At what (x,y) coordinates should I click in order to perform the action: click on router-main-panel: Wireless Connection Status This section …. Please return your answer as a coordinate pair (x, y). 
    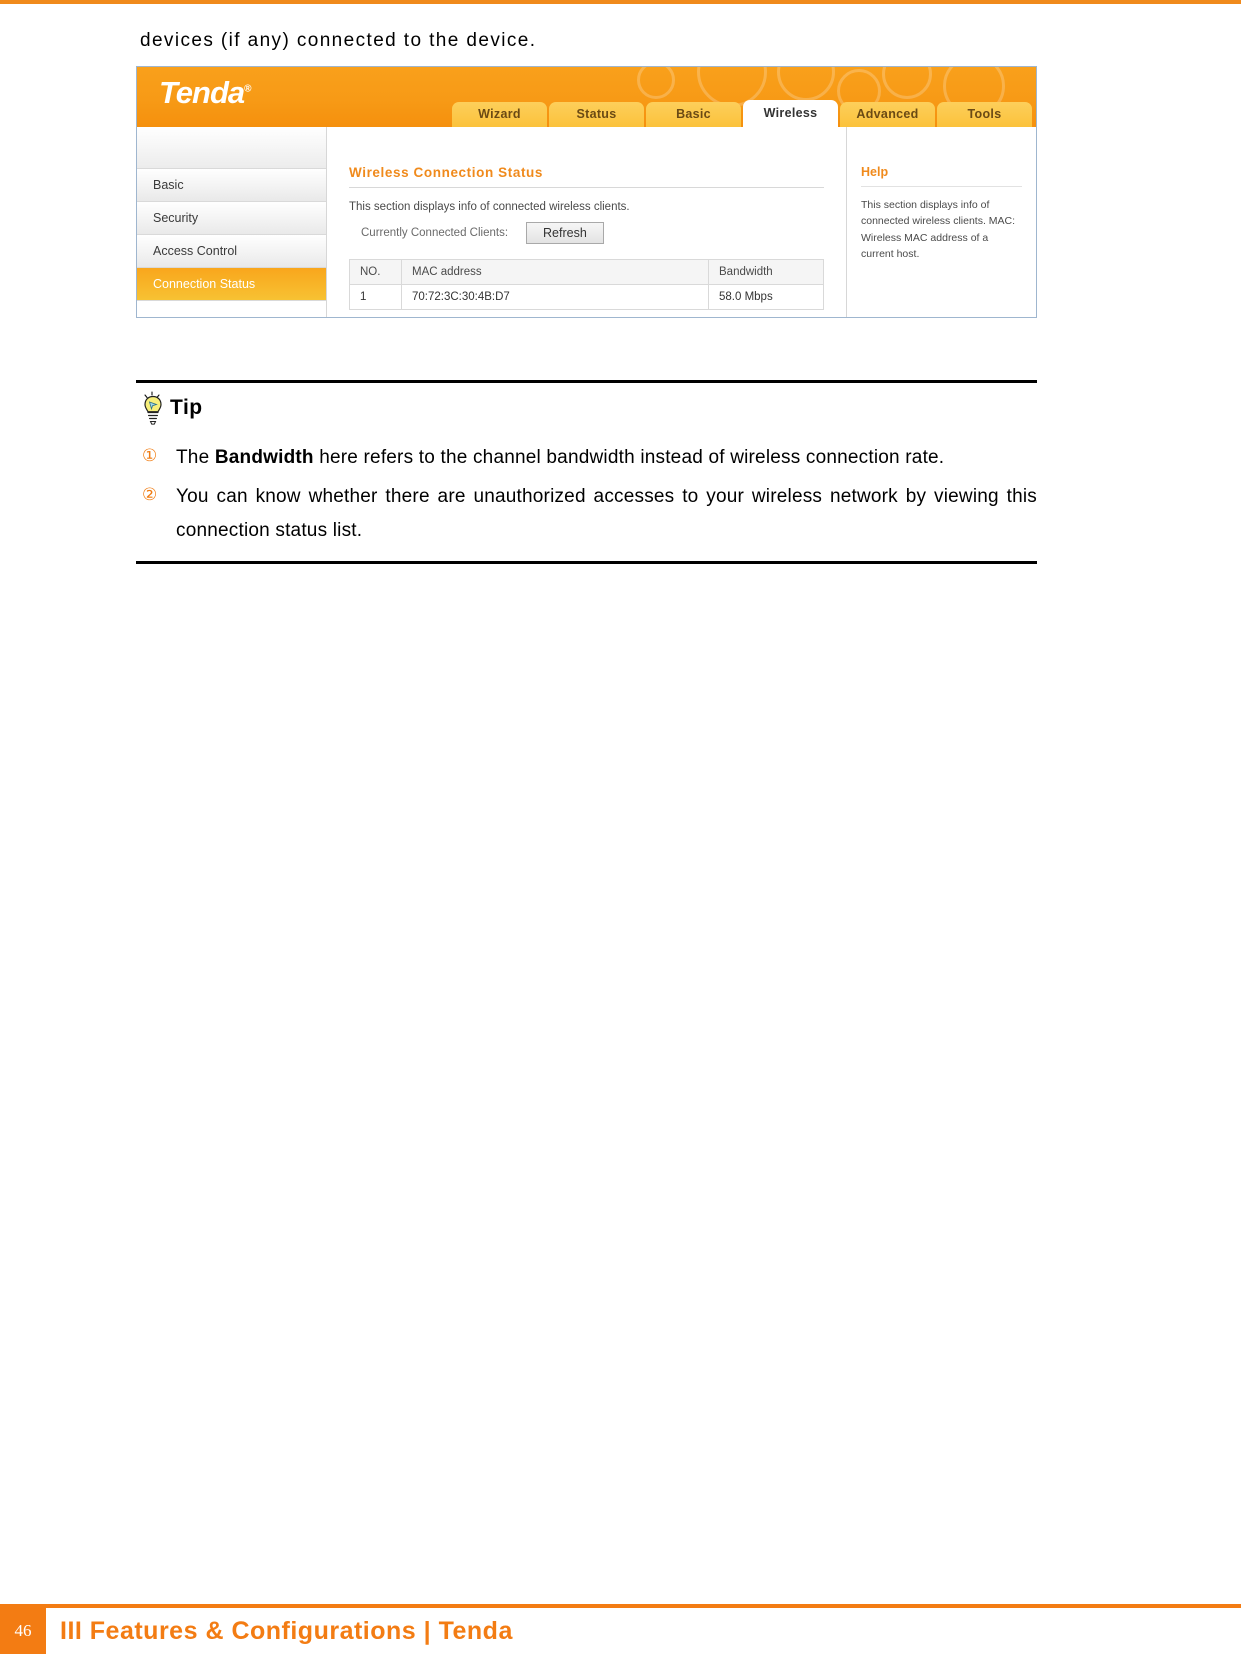
    Looking at the image, I should click on (586, 222).